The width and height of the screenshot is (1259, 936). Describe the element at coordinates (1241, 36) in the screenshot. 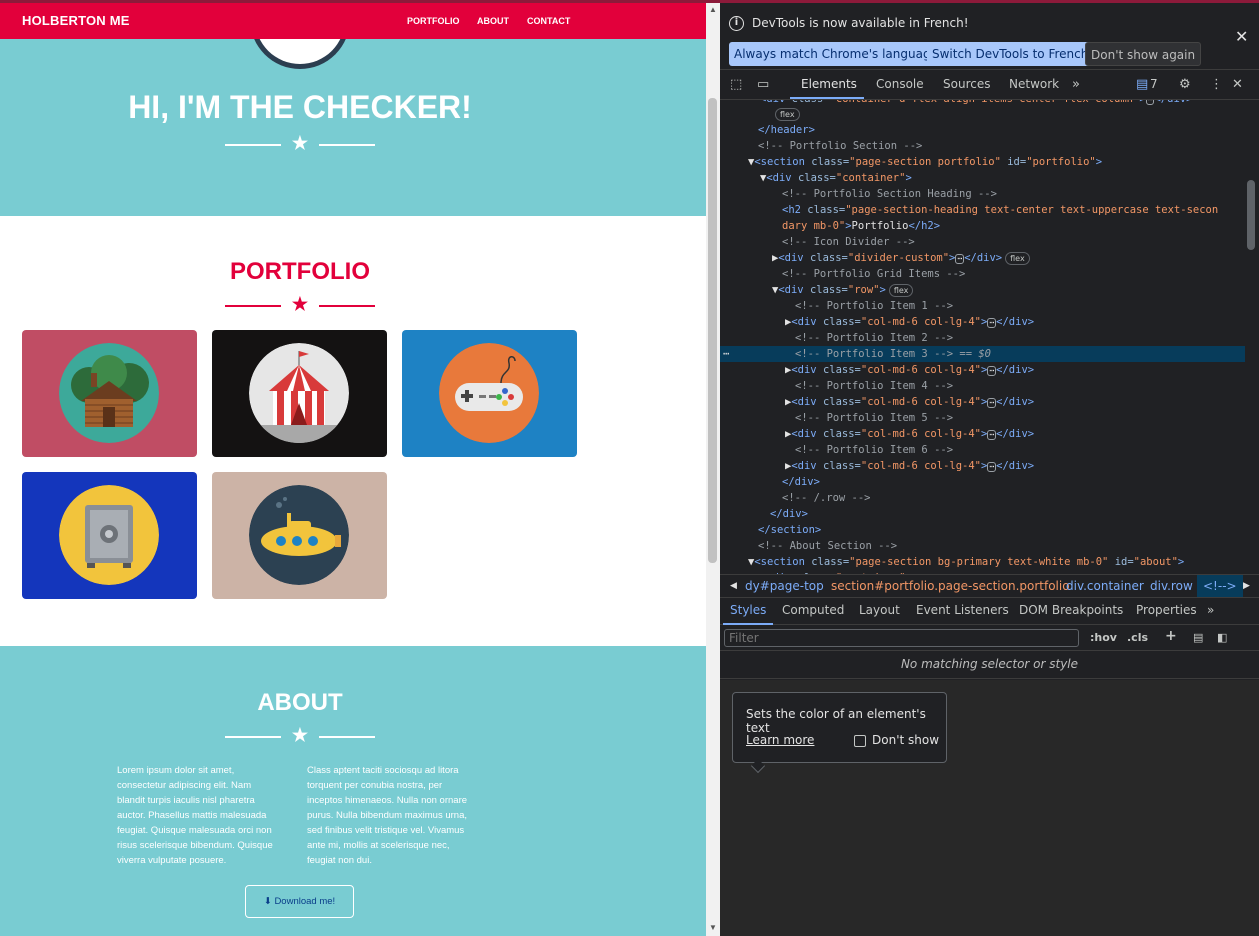

I see `close-icon: ✕` at that location.